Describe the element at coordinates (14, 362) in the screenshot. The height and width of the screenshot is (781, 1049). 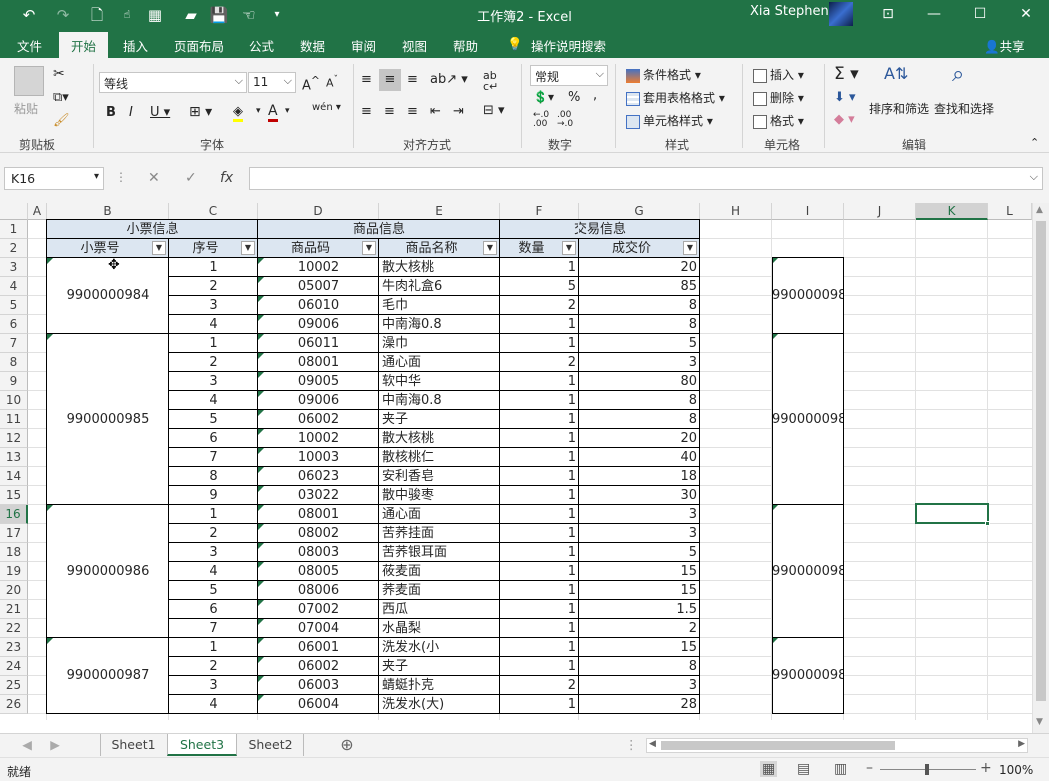
I see `row-header-8: 8` at that location.